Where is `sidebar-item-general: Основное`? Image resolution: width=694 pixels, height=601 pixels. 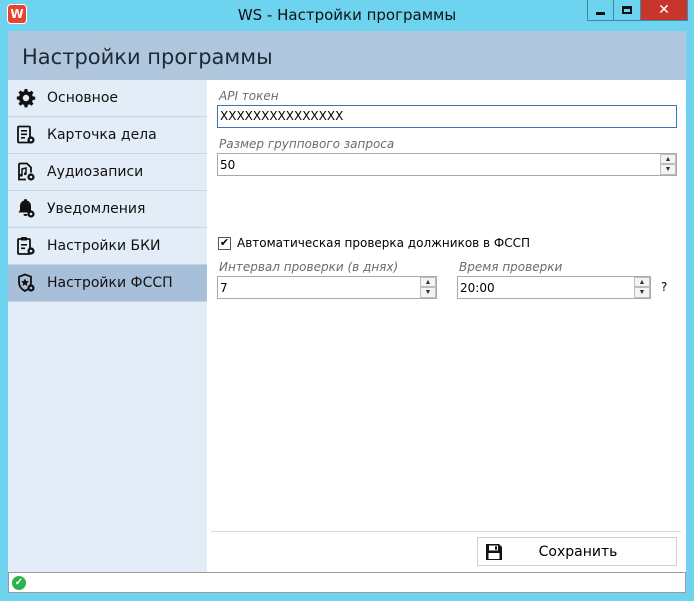
sidebar-item-general: Основное is located at coordinates (107, 98).